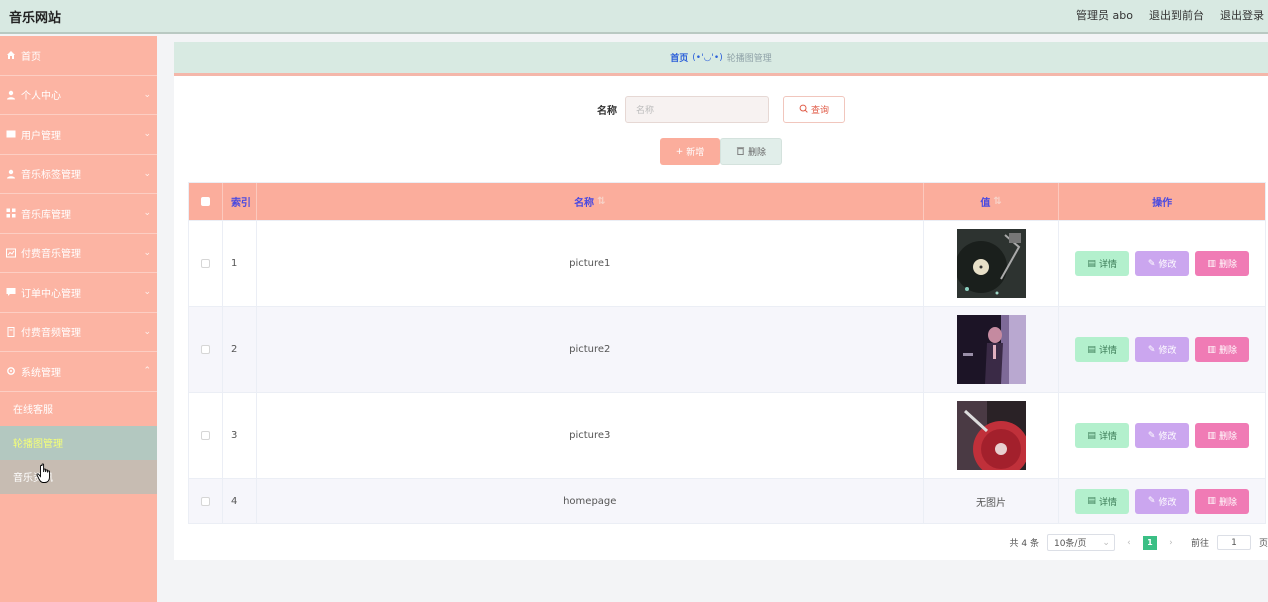 The width and height of the screenshot is (1268, 602). What do you see at coordinates (41, 136) in the screenshot?
I see `sidebar-item-label: 用户管理` at bounding box center [41, 136].